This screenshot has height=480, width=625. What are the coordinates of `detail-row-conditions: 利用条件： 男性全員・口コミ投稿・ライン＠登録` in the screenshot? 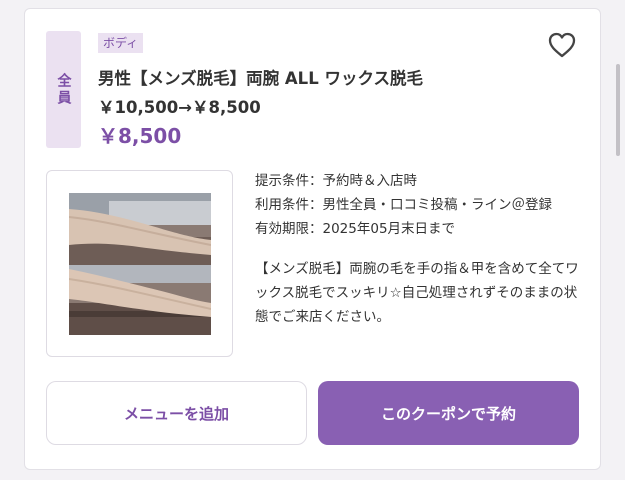 It's located at (418, 205).